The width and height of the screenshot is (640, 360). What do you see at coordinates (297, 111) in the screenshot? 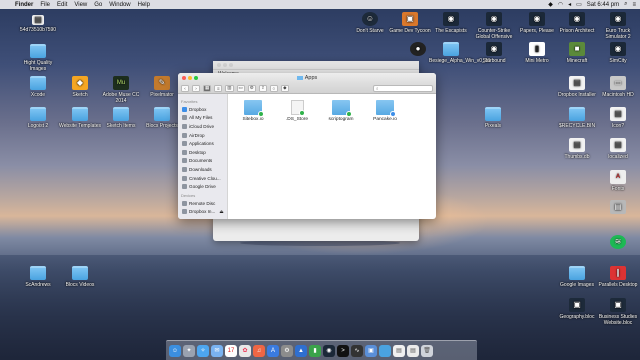
I see `file-item: .DS_Store` at bounding box center [297, 111].